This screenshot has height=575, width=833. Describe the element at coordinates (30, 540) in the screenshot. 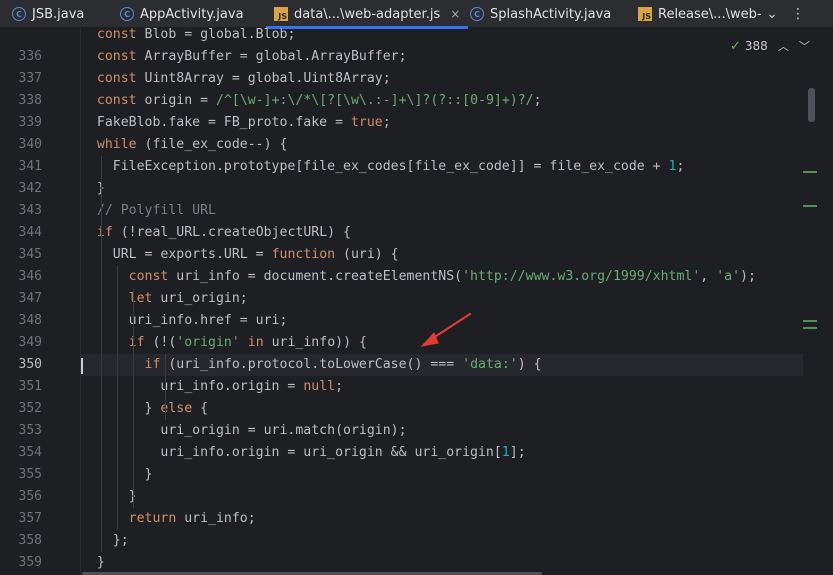

I see `line-number: 358` at that location.